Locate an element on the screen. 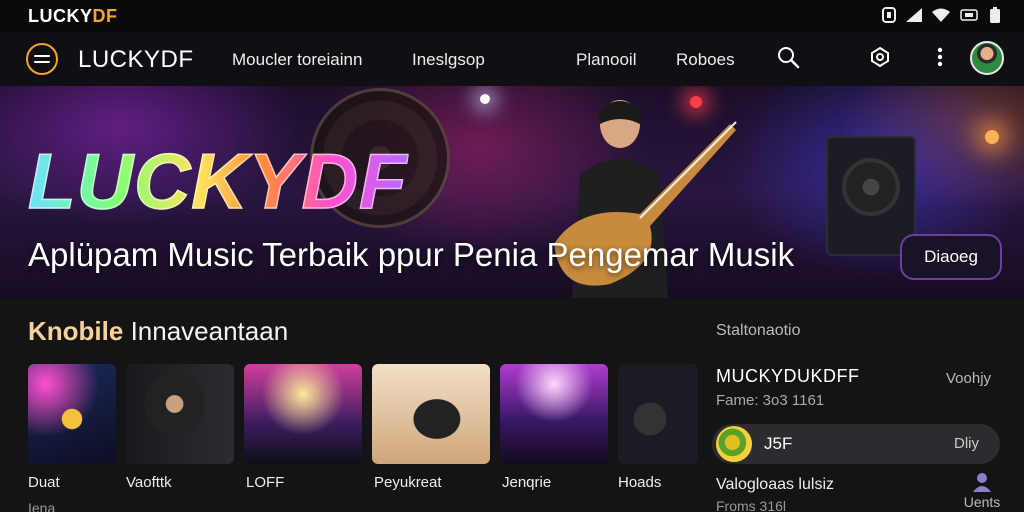  thumbnail-label: Hoads is located at coordinates (640, 482).